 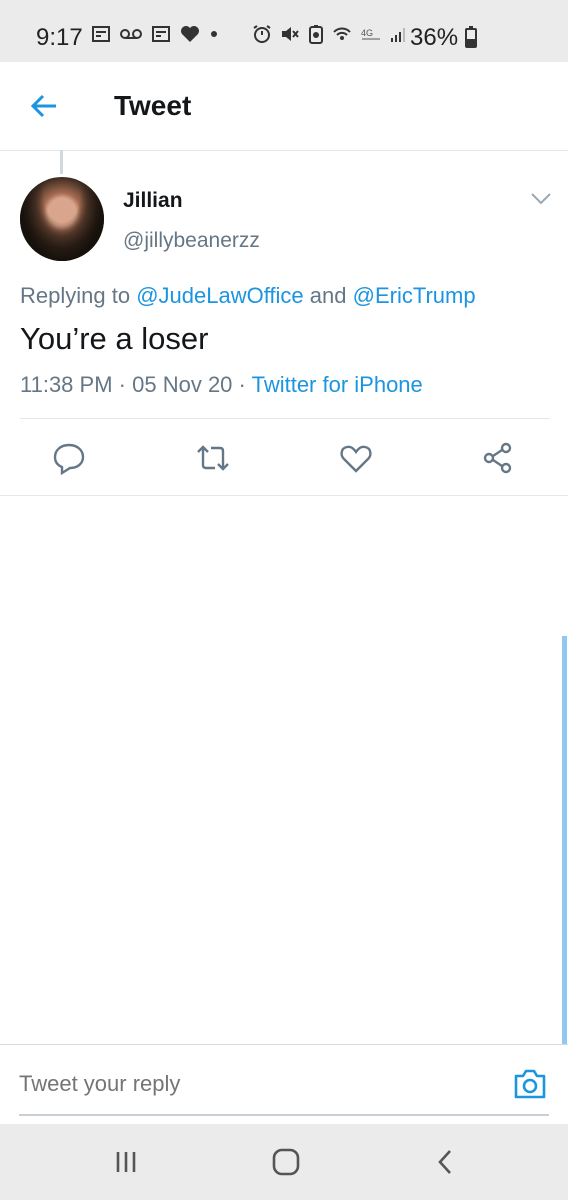 I want to click on wifi-icon, so click(x=342, y=33).